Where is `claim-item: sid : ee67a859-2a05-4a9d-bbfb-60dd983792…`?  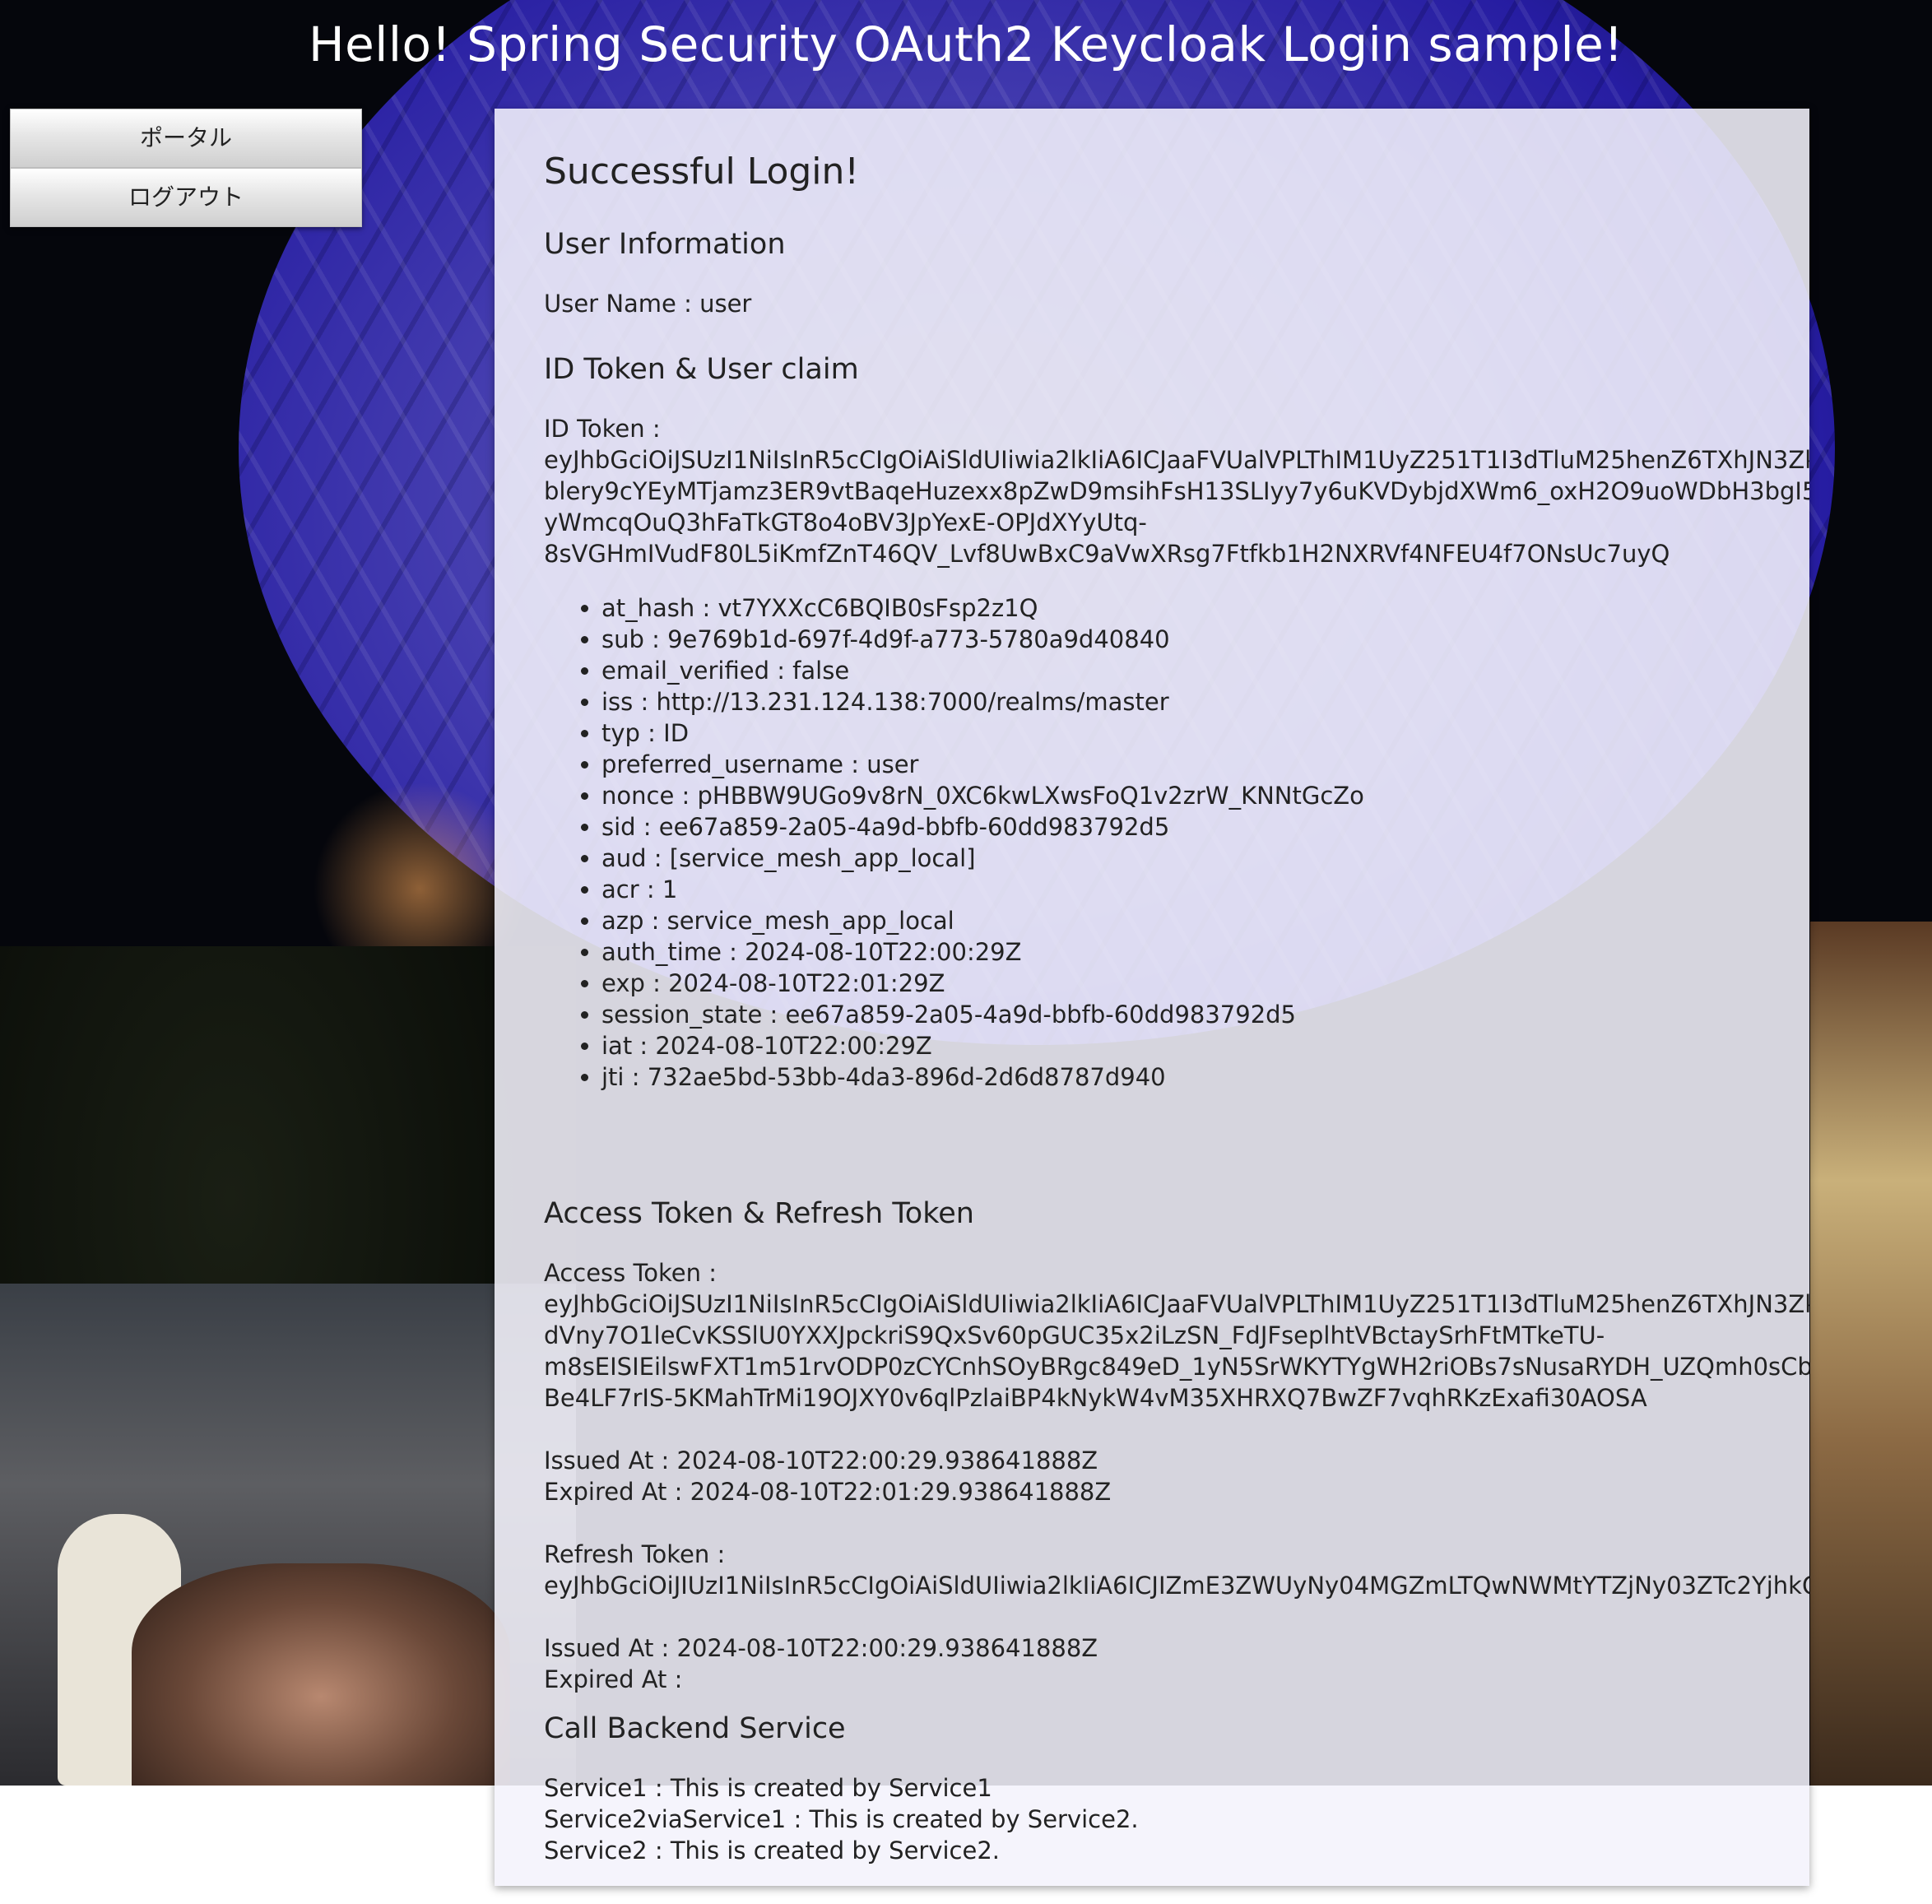
claim-item: sid : ee67a859-2a05-4a9d-bbfb-60dd983792… is located at coordinates (1205, 827).